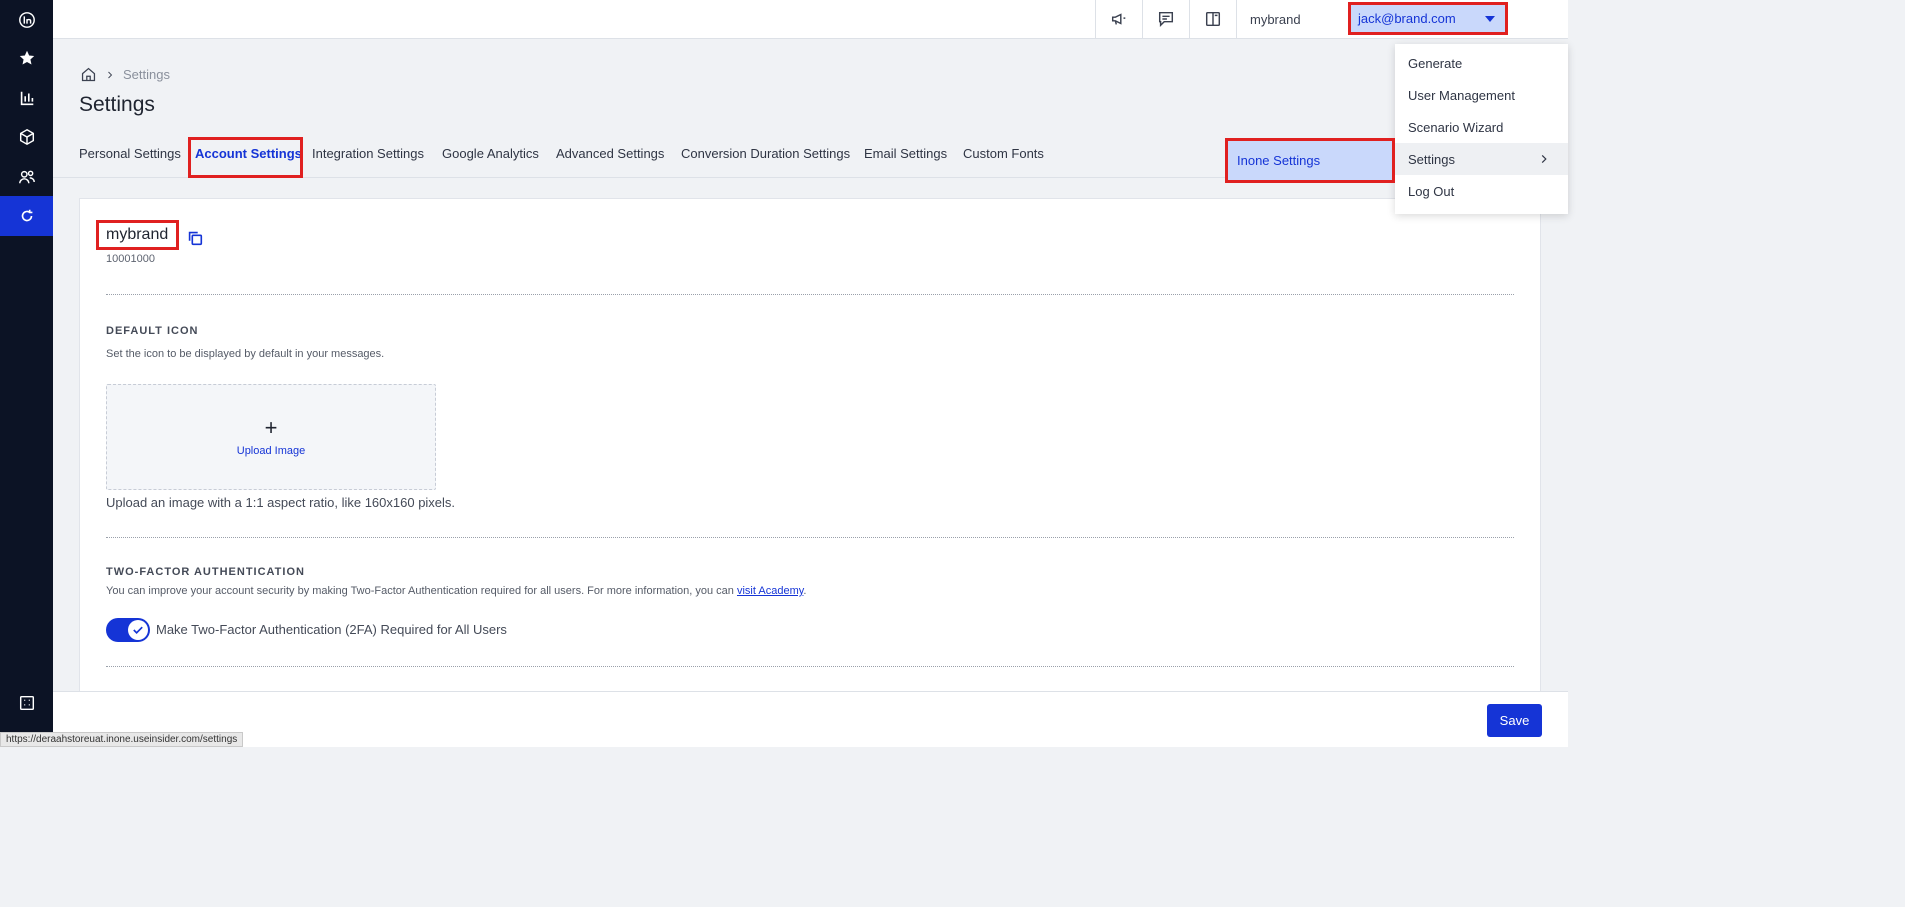  Describe the element at coordinates (130, 153) in the screenshot. I see `tab-personal-settings: Personal Settings` at that location.